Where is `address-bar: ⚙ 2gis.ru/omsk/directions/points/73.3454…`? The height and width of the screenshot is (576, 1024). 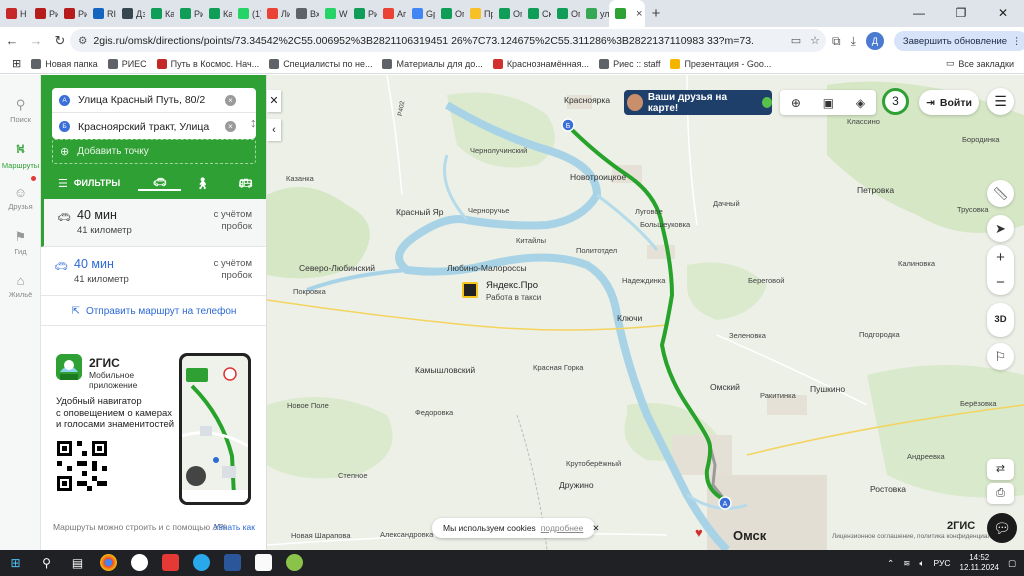 address-bar: ⚙ 2gis.ru/omsk/directions/points/73.3454… is located at coordinates (448, 40).